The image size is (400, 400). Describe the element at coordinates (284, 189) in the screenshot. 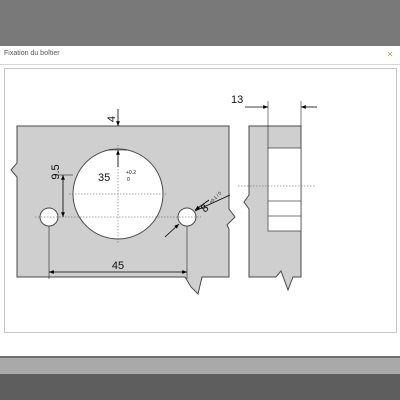

I see `side-recess` at that location.